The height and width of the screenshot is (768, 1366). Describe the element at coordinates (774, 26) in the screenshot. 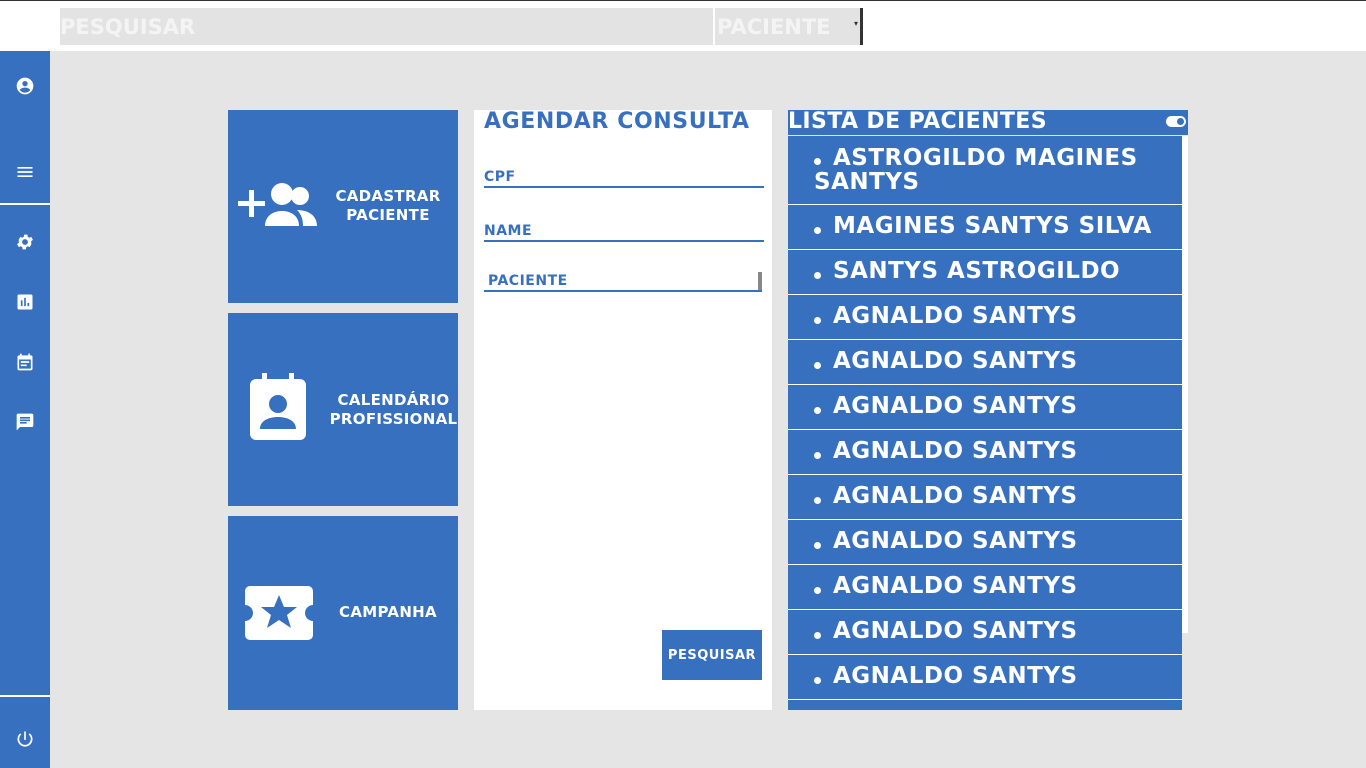

I see `search-type-value: PACIENTE` at that location.